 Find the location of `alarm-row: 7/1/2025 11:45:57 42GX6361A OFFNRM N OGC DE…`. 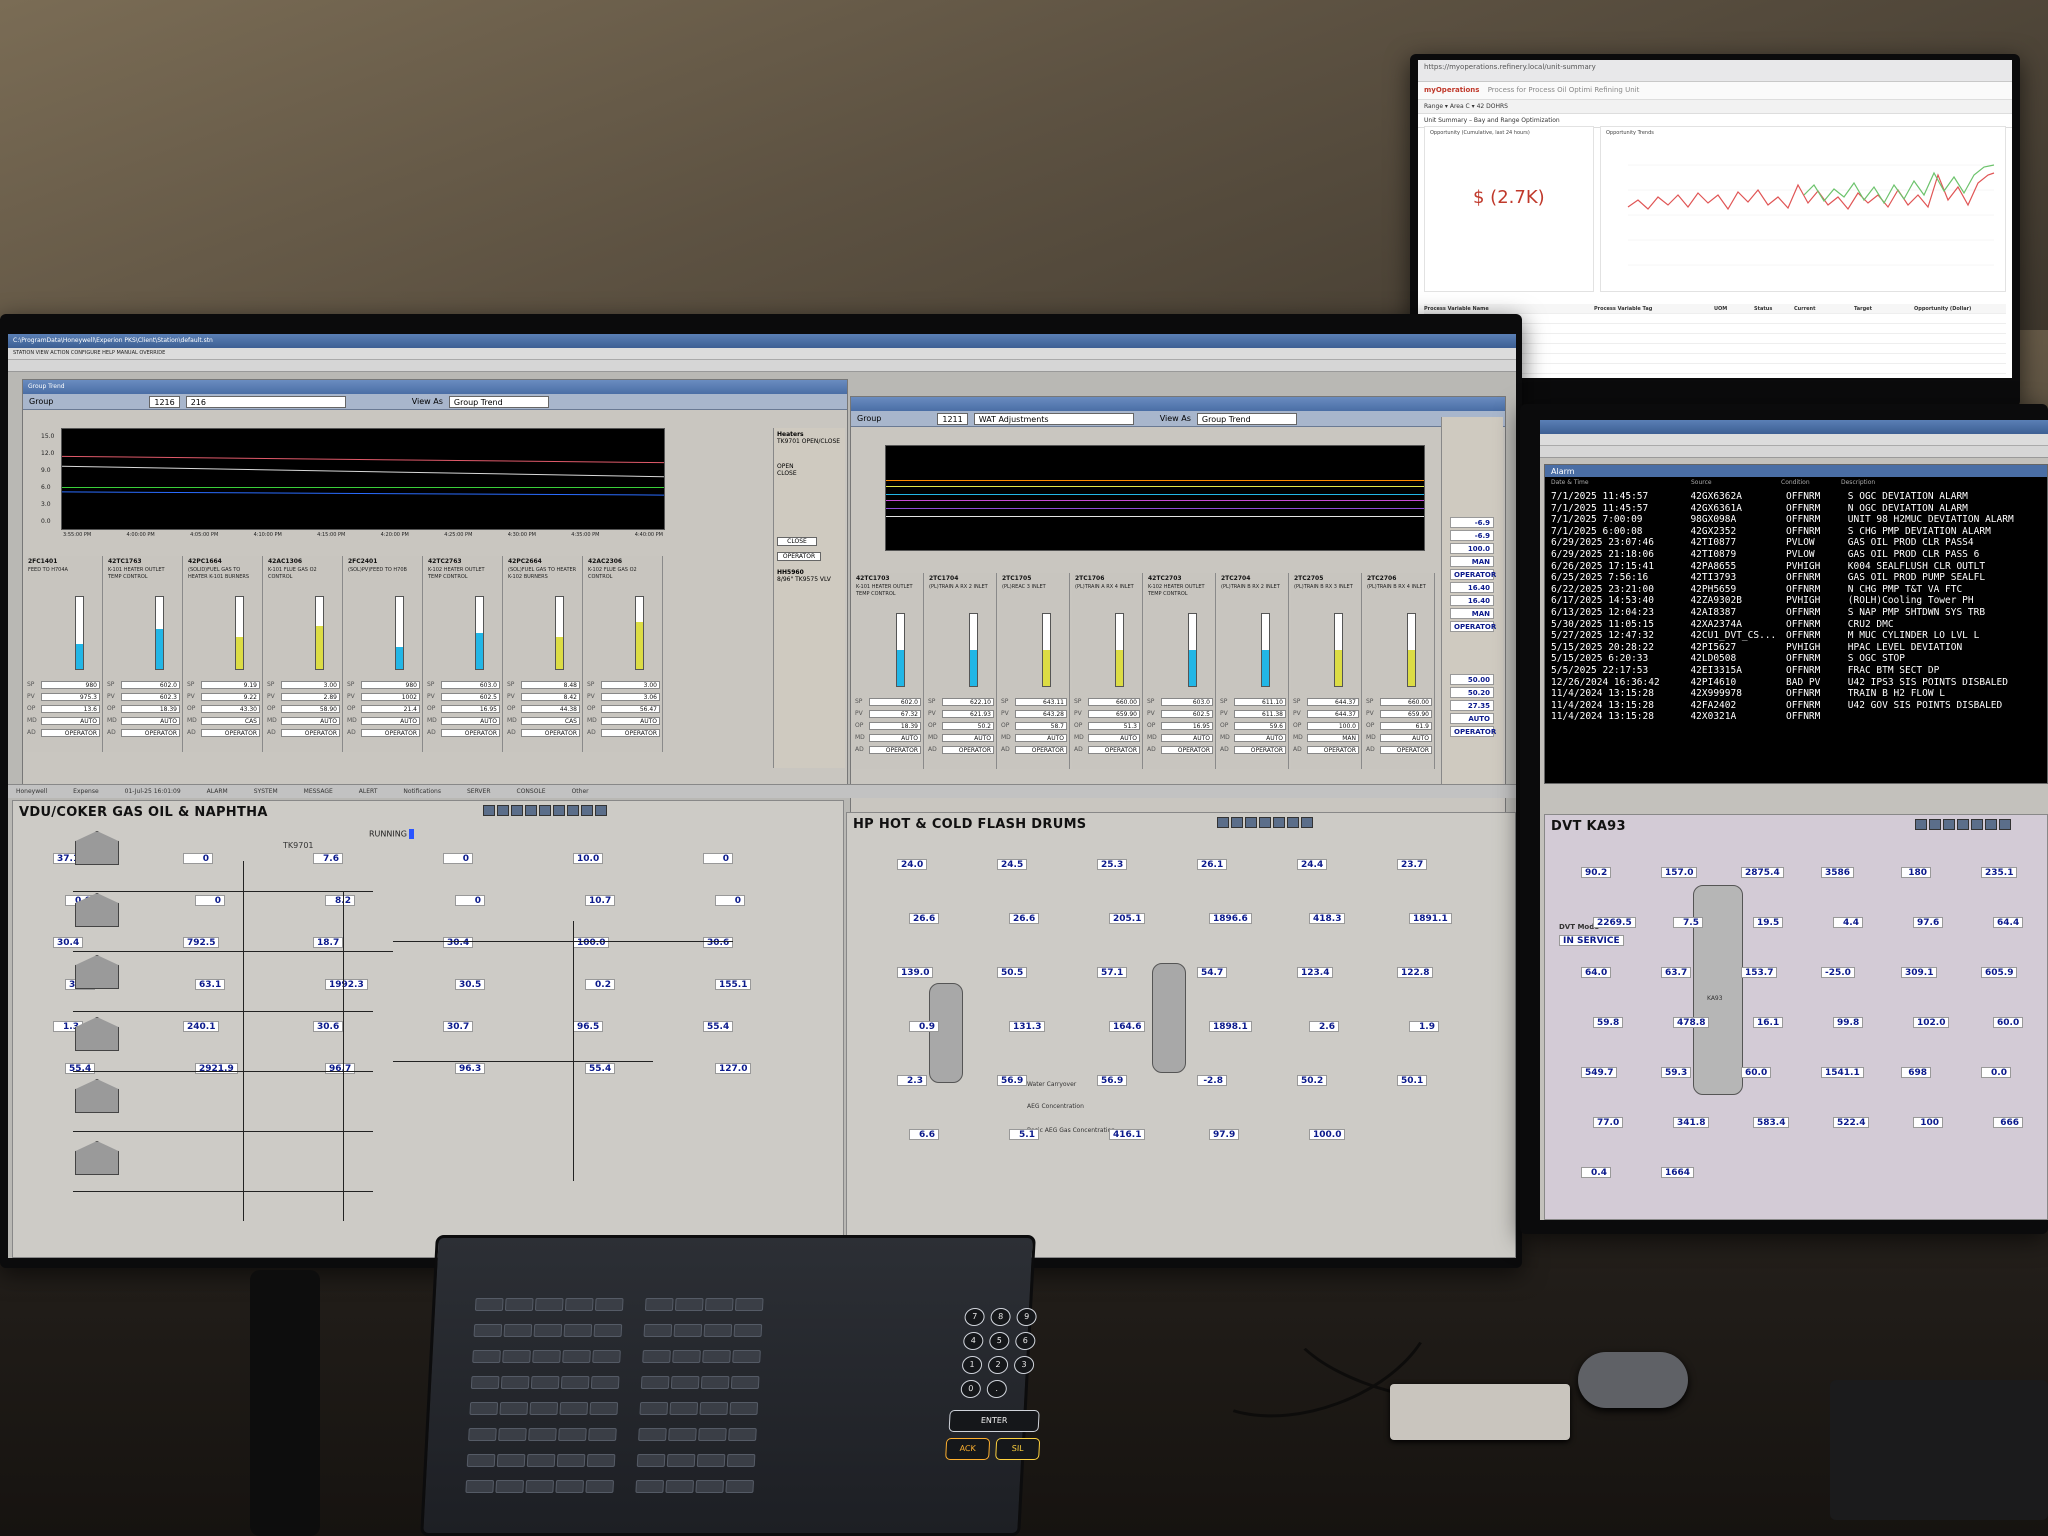

alarm-row: 7/1/2025 11:45:57 42GX6361A OFFNRM N OGC DE… is located at coordinates (1799, 509).